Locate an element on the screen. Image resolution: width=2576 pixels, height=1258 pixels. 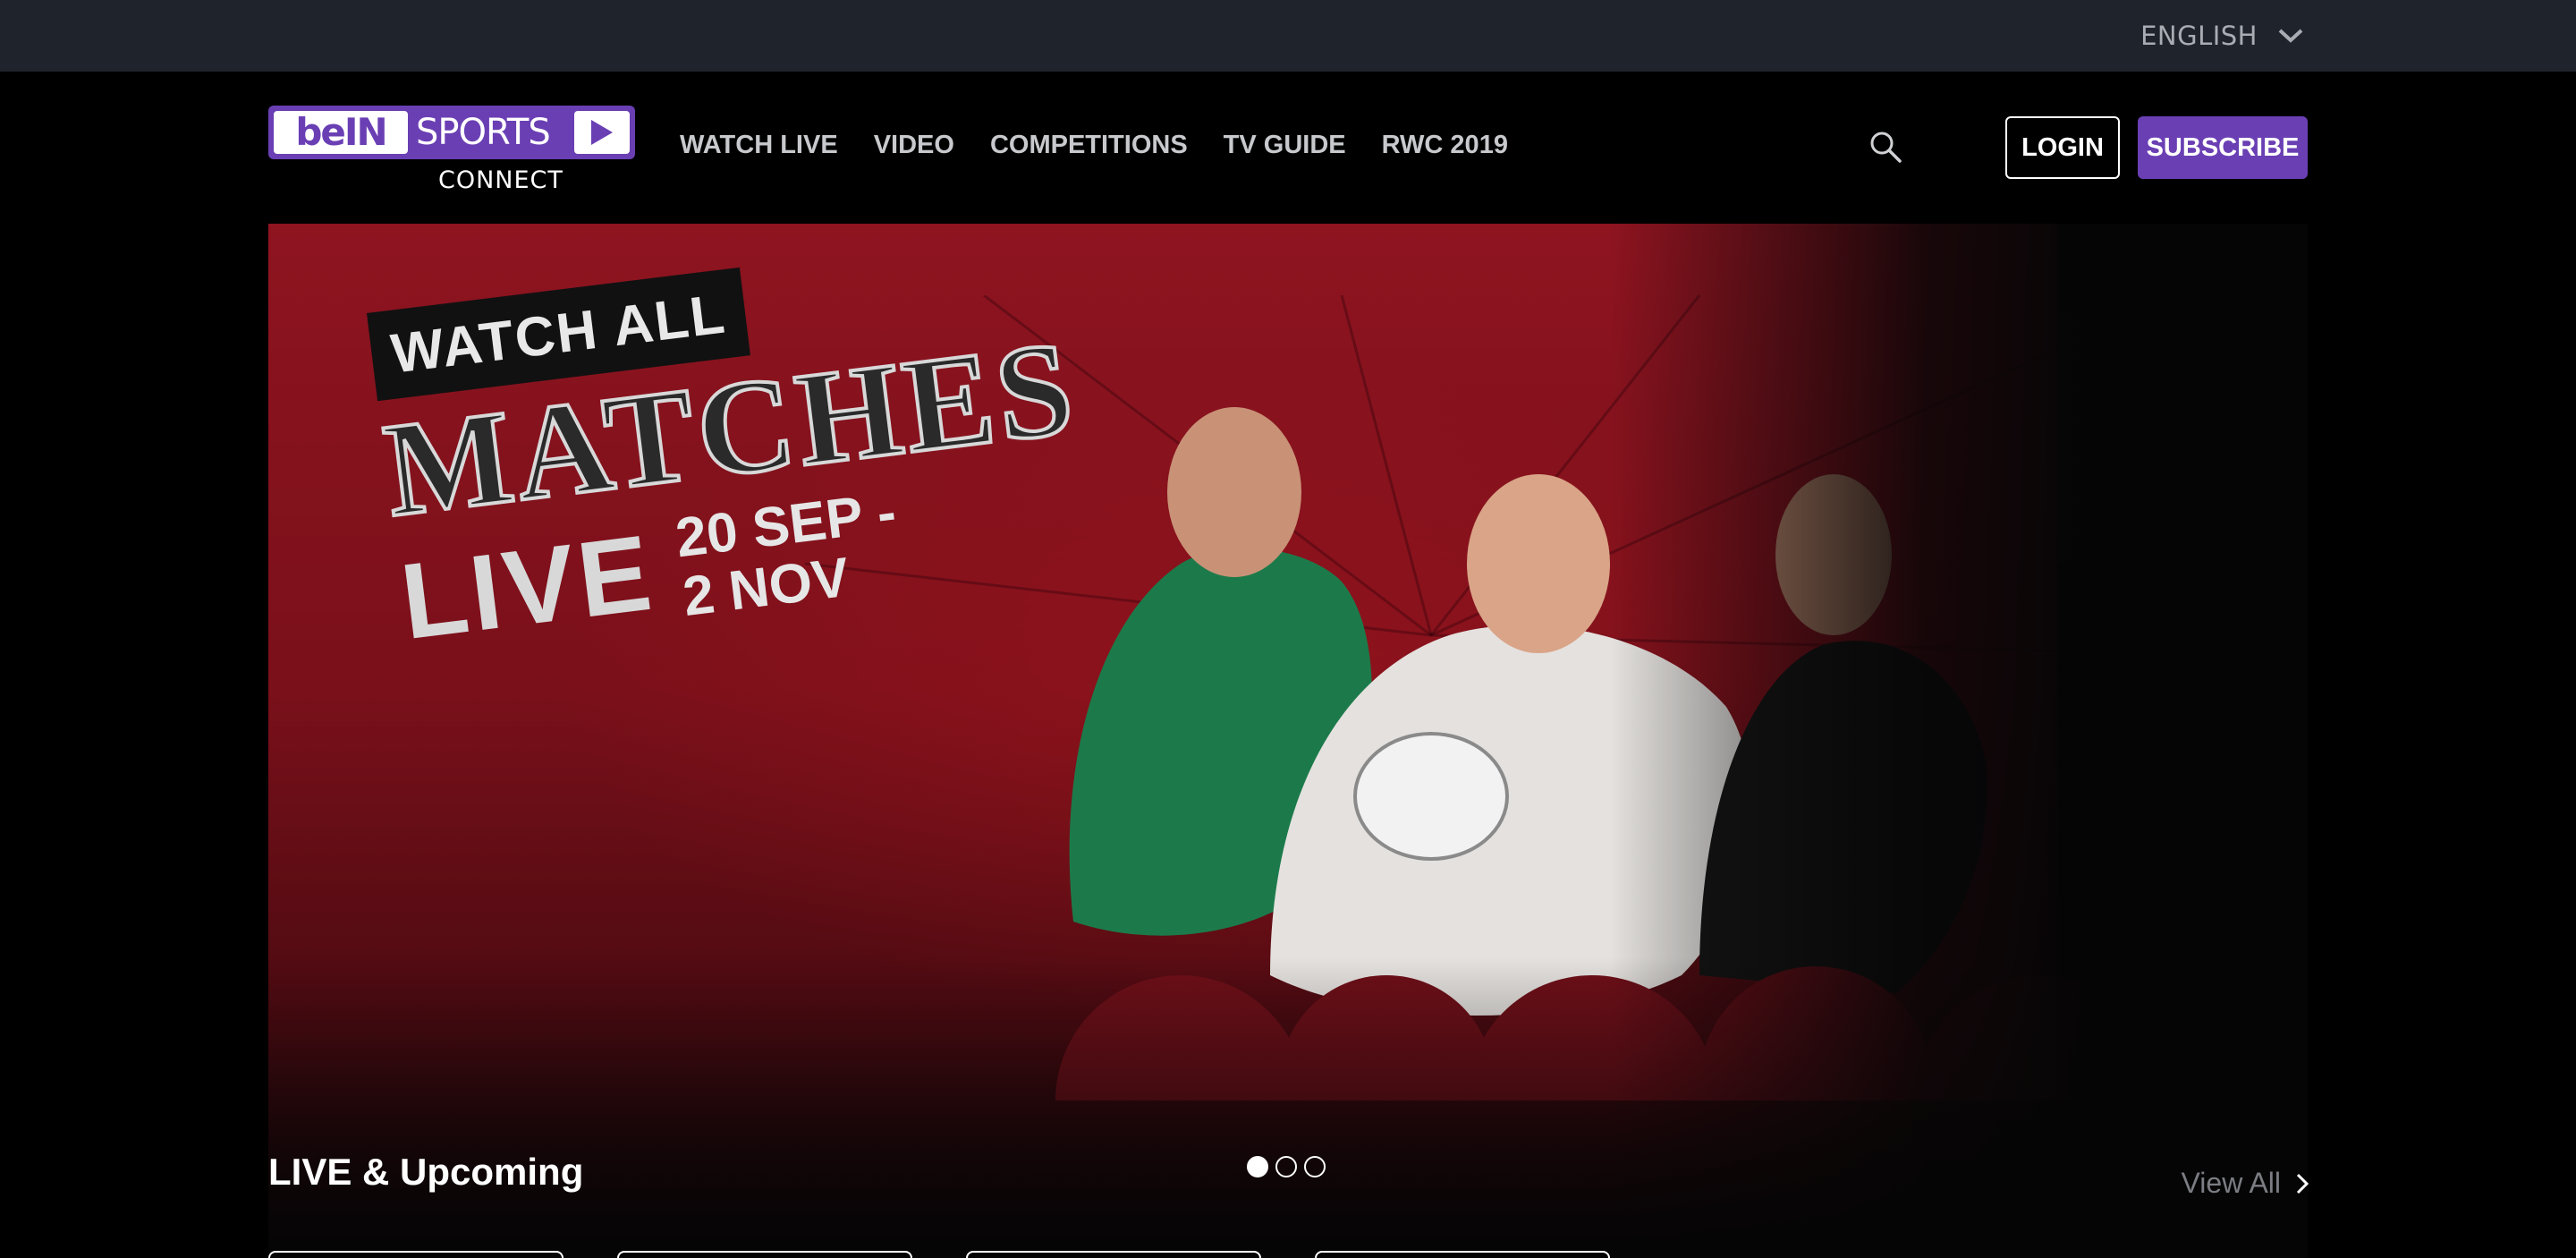
language-selector: ENGLISH is located at coordinates (2222, 36).